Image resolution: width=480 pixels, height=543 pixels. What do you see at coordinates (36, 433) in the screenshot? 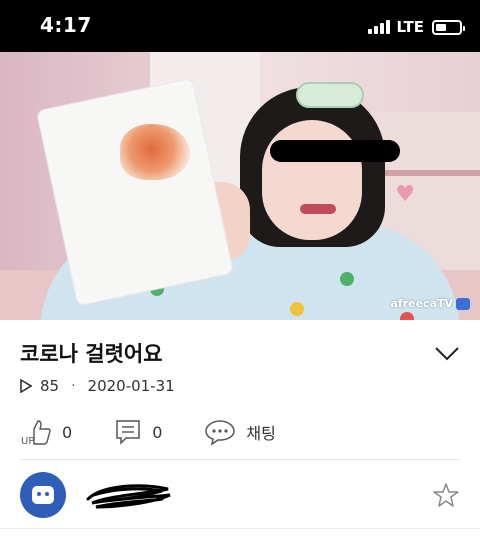
I see `up-thumb-icon: UP` at bounding box center [36, 433].